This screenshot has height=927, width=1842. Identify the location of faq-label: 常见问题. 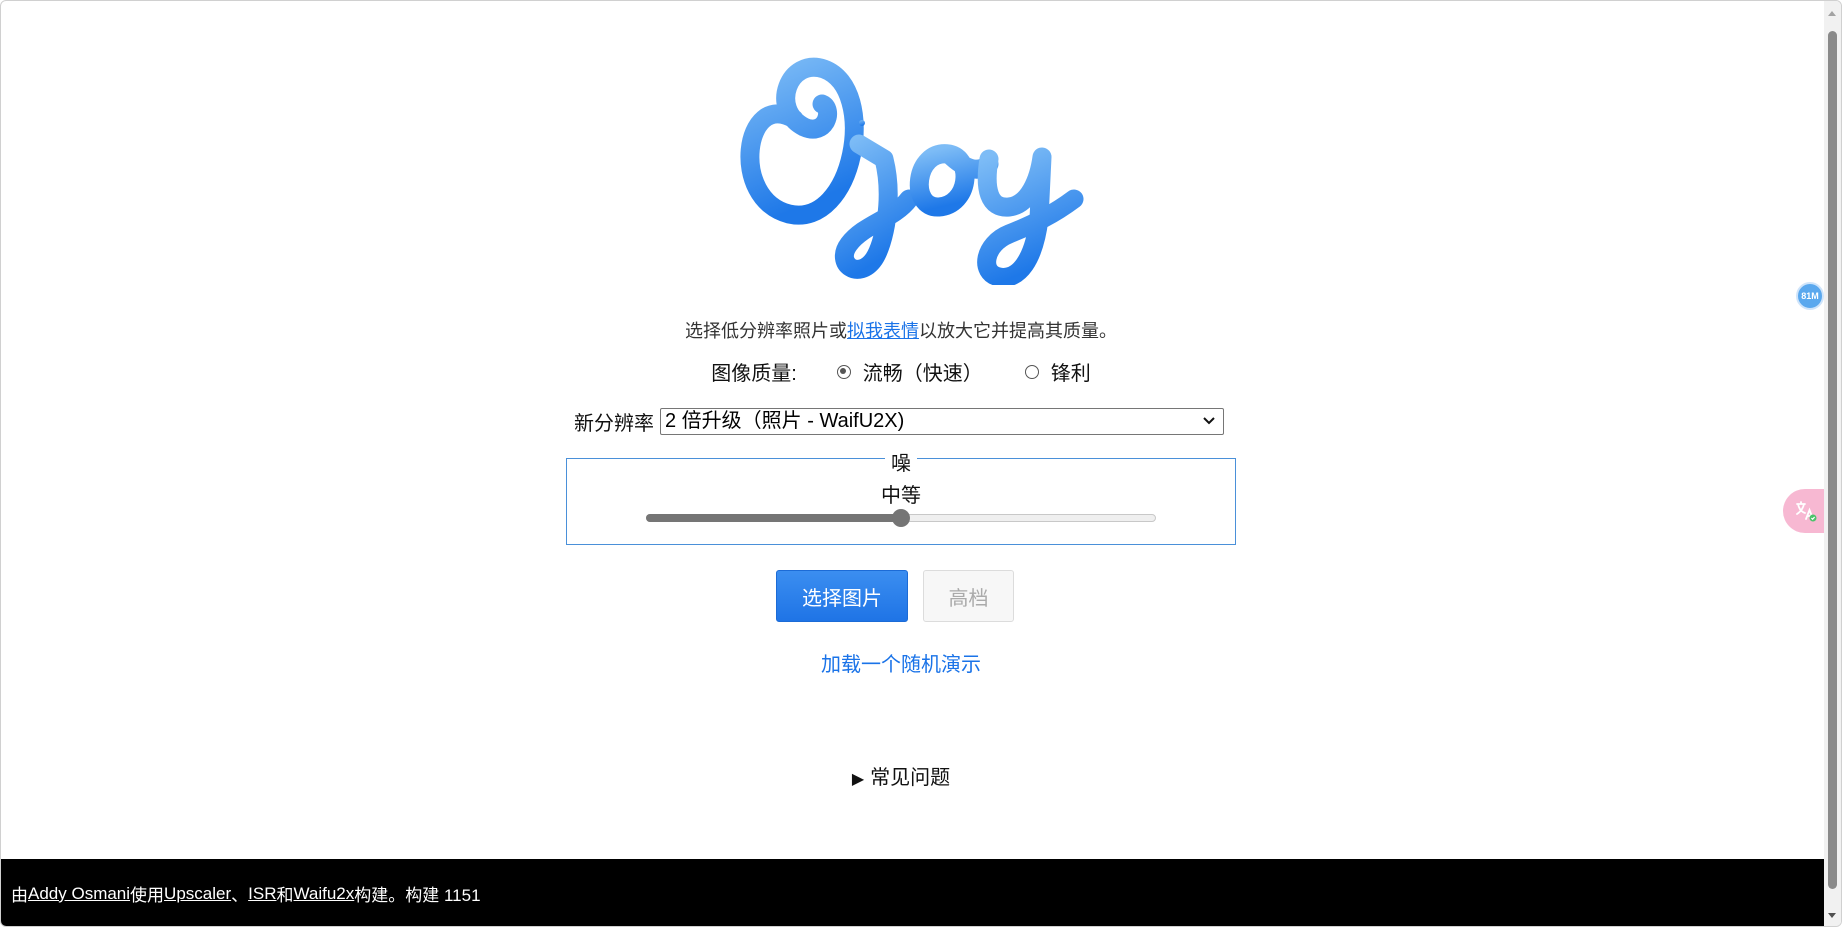
(910, 778).